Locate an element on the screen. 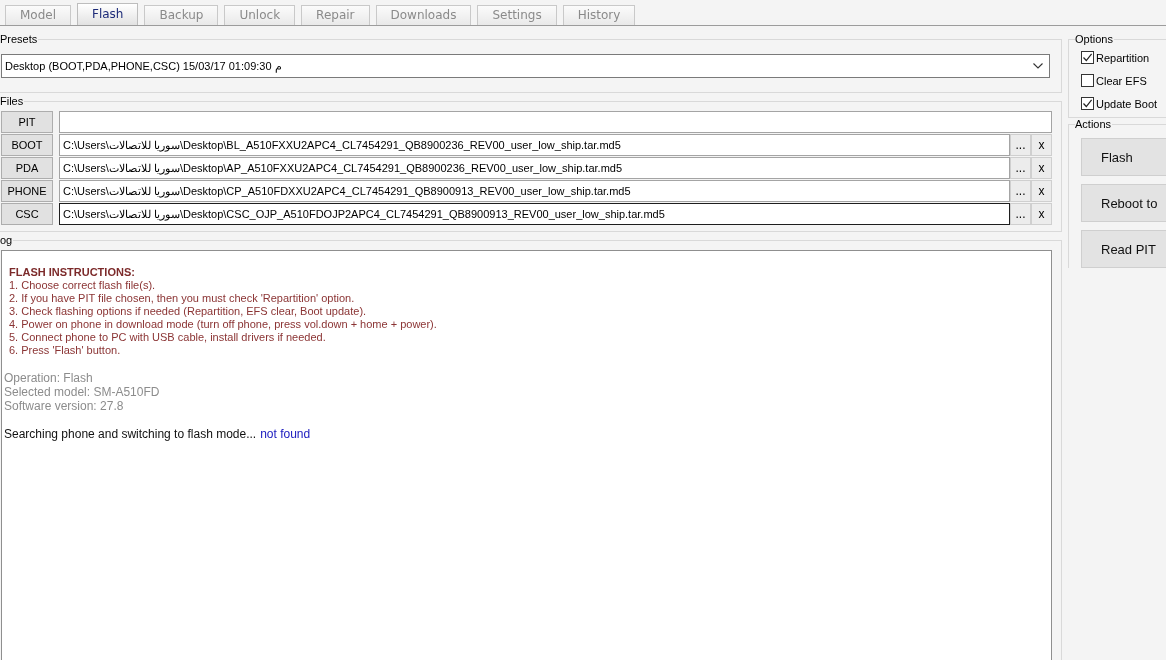  log-line: Selected model: SM-A510FD is located at coordinates (82, 392).